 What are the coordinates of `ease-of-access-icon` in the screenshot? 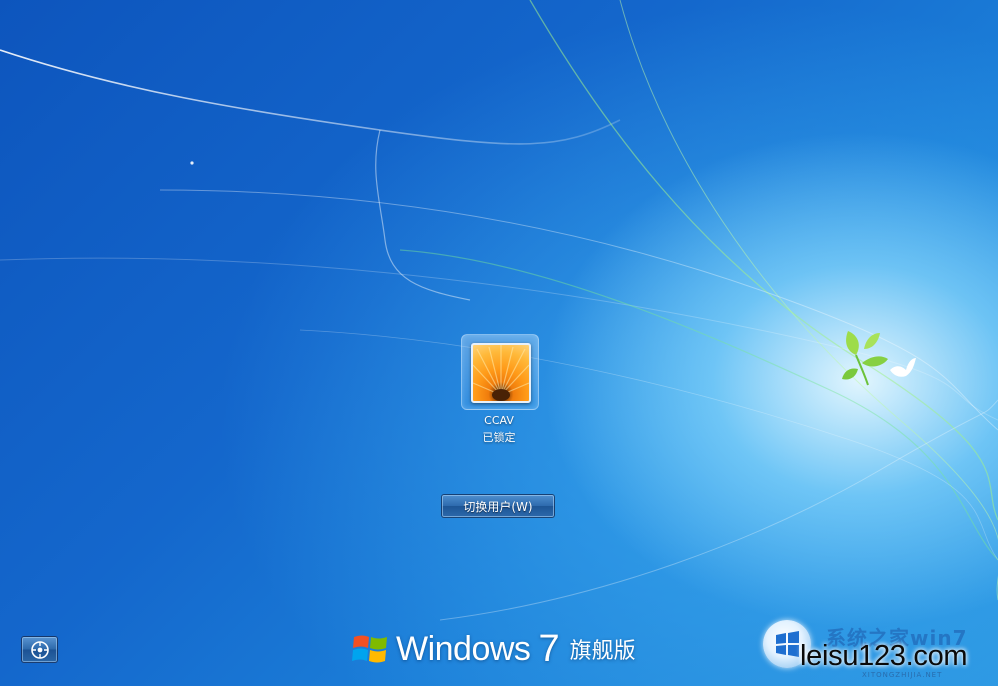 It's located at (39, 649).